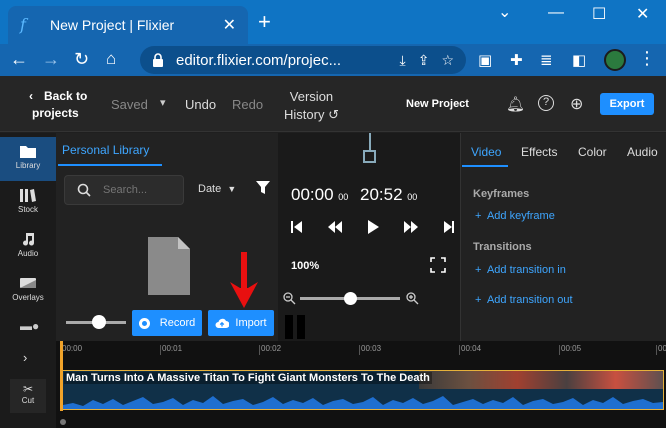  What do you see at coordinates (516, 60) in the screenshot?
I see `extensions-puzzle-icon: ✚` at bounding box center [516, 60].